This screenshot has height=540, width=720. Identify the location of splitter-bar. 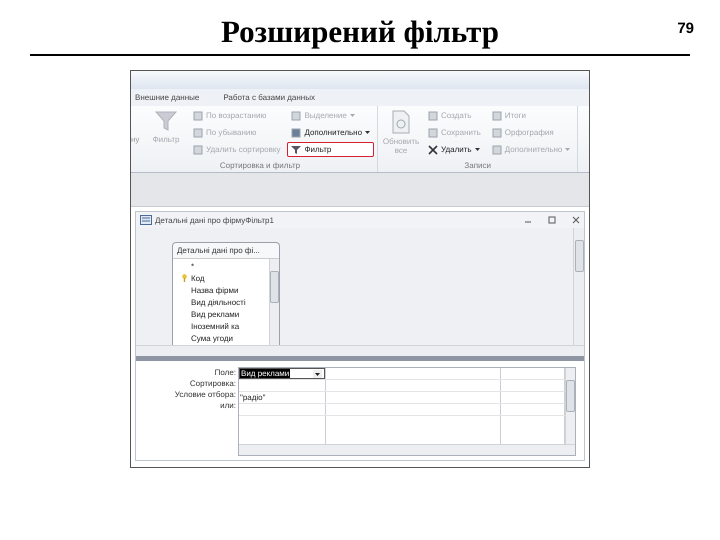
(360, 358).